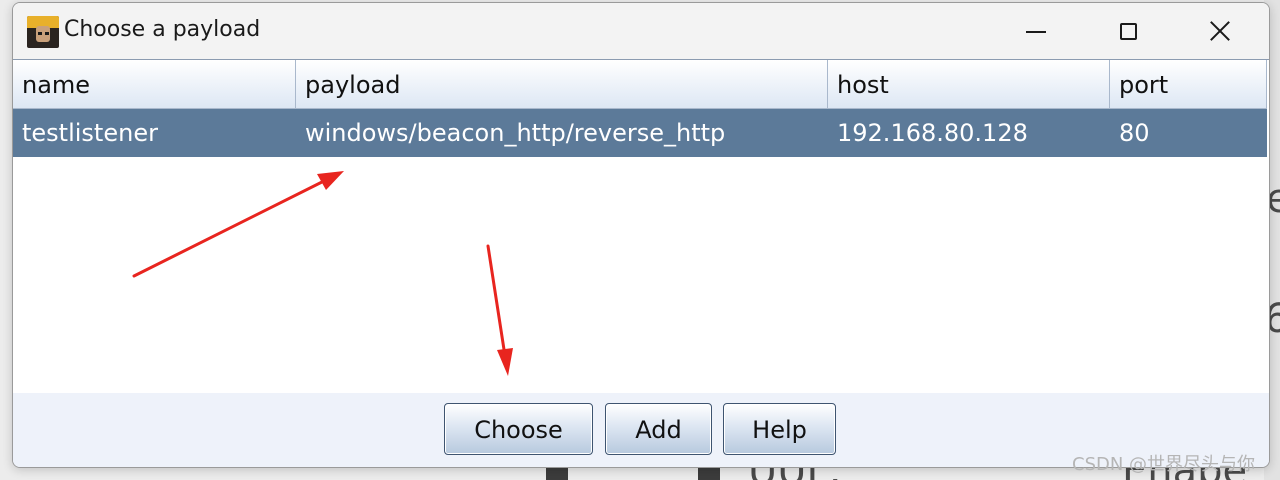 The height and width of the screenshot is (480, 1280). I want to click on help-button: Help, so click(779, 429).